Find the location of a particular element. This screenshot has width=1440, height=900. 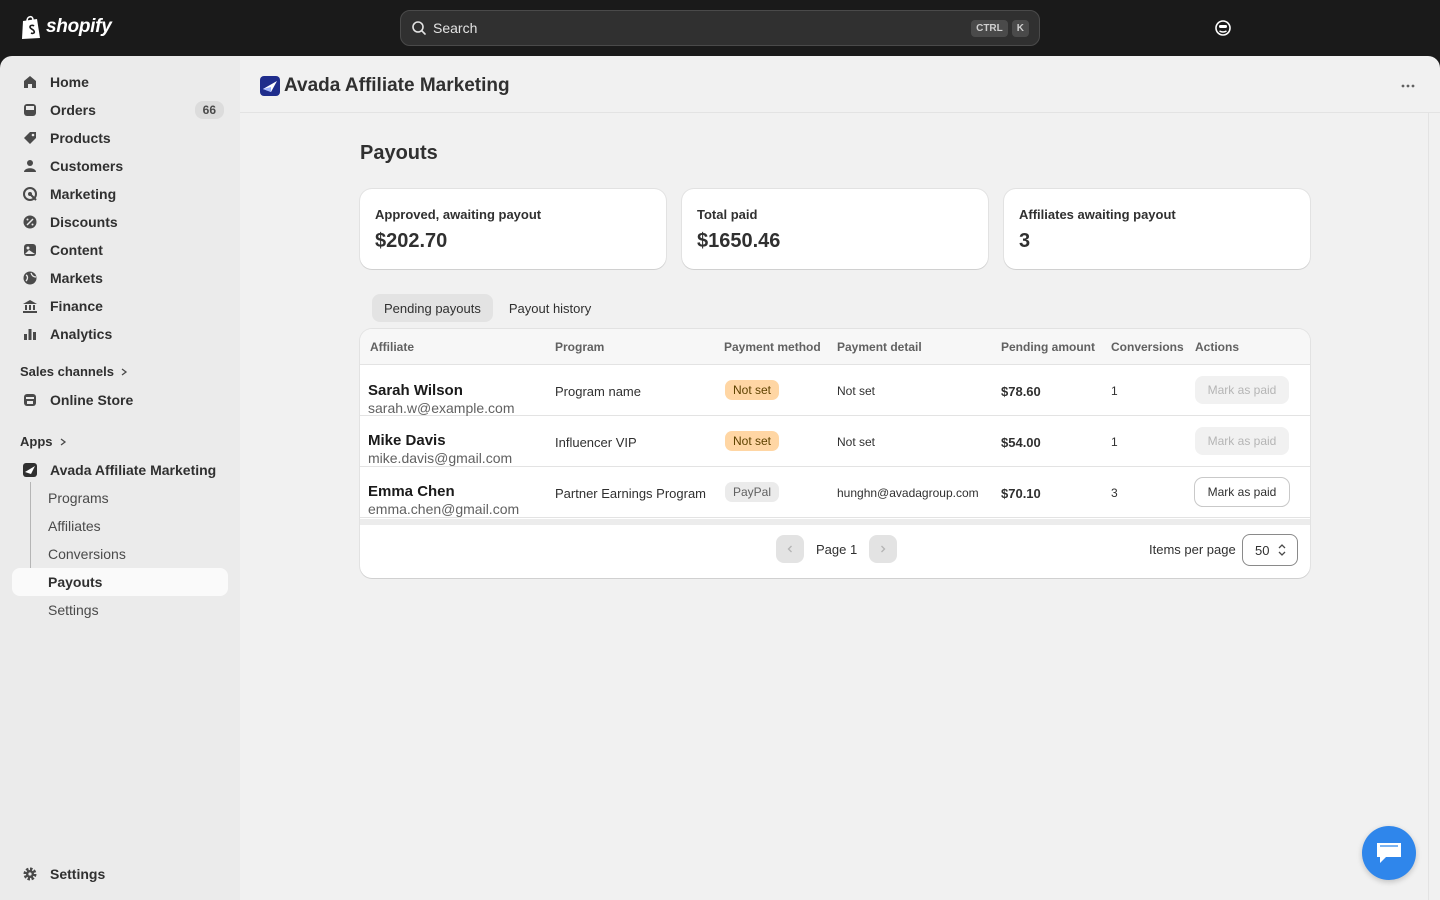

sidebar-item-content: Content is located at coordinates (120, 250).